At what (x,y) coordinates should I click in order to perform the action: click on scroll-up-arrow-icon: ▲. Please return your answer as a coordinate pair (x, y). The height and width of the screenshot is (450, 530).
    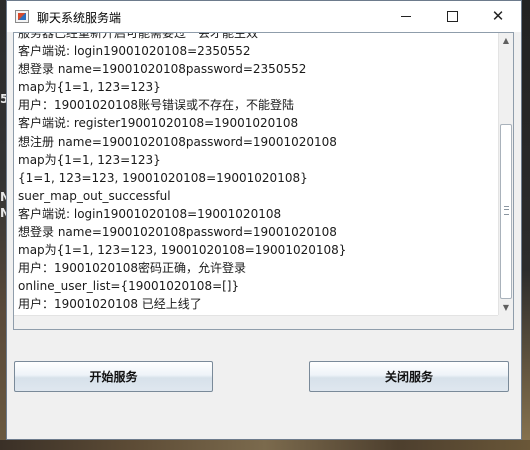
    Looking at the image, I should click on (506, 40).